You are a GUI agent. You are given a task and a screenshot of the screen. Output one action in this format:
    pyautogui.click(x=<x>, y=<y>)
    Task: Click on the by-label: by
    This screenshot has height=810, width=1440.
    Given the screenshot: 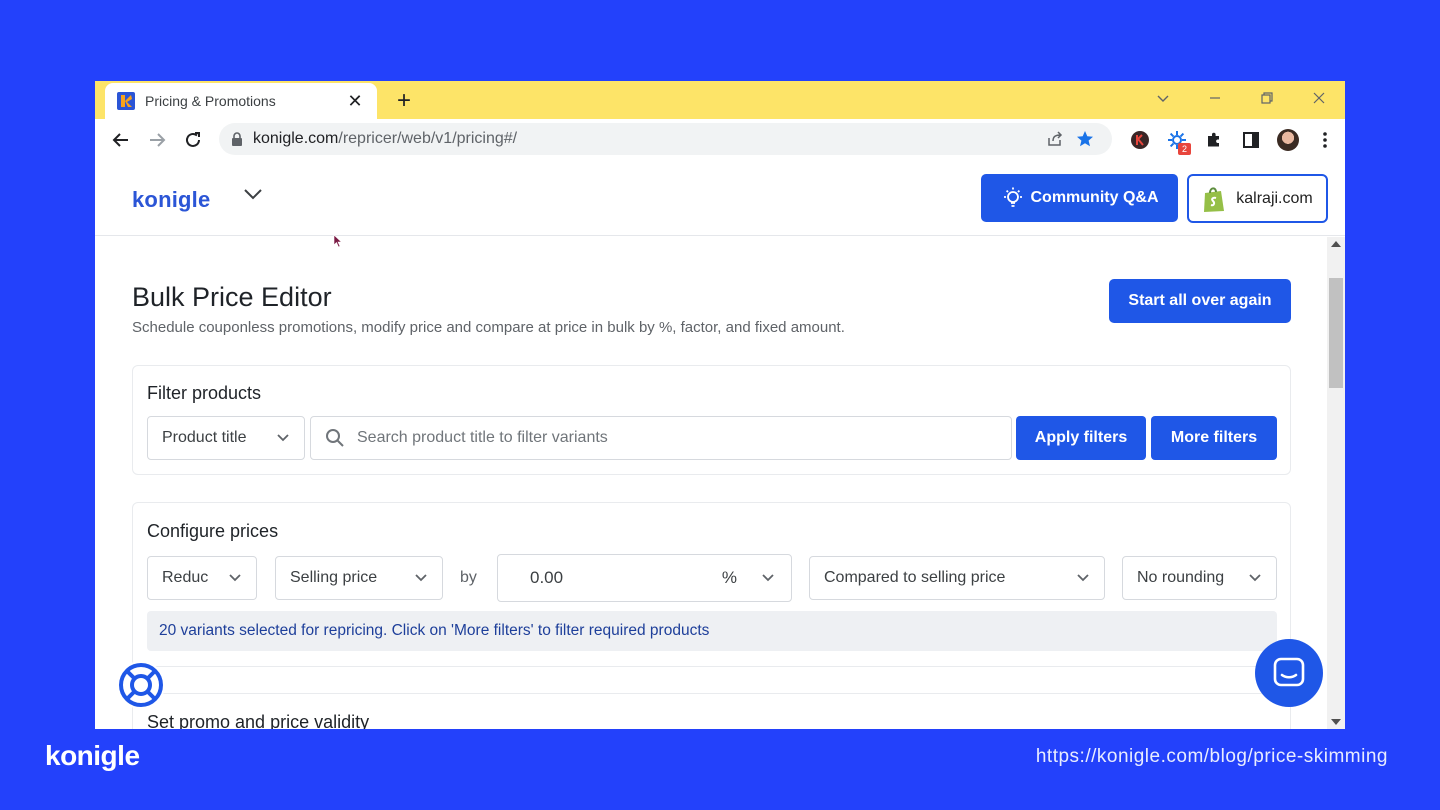 What is the action you would take?
    pyautogui.click(x=468, y=577)
    